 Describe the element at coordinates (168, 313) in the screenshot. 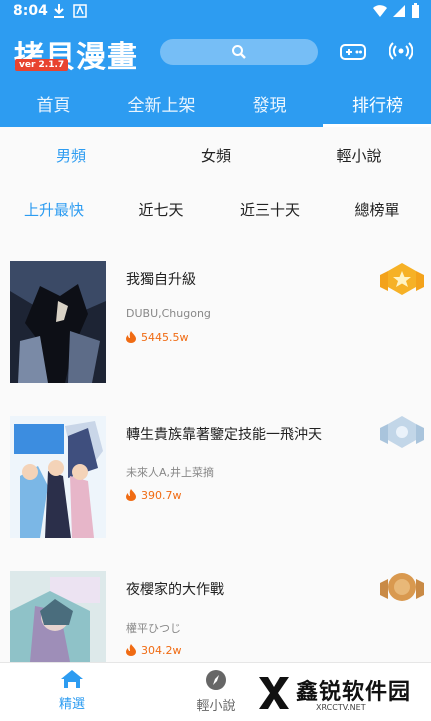

I see `comic-author: DUBU,Chugong` at that location.